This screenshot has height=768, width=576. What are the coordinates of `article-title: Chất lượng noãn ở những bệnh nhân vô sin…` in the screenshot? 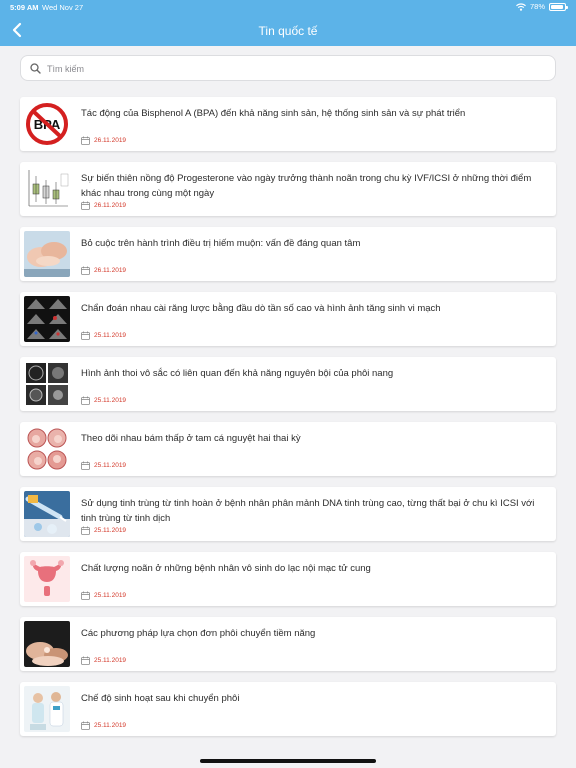 It's located at (226, 568).